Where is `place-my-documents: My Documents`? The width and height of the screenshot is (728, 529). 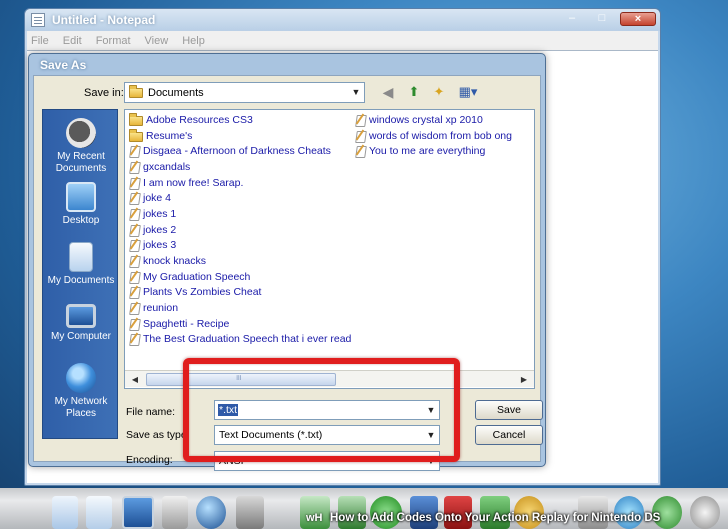 place-my-documents: My Documents is located at coordinates (81, 264).